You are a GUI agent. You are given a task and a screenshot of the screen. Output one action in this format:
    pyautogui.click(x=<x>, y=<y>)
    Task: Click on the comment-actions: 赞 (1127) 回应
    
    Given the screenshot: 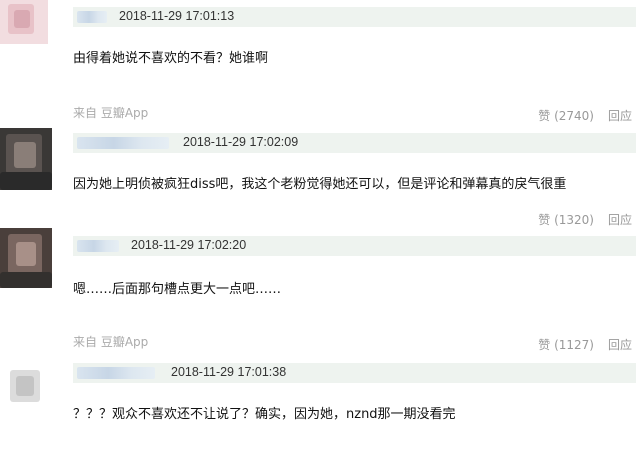 What is the action you would take?
    pyautogui.click(x=585, y=344)
    